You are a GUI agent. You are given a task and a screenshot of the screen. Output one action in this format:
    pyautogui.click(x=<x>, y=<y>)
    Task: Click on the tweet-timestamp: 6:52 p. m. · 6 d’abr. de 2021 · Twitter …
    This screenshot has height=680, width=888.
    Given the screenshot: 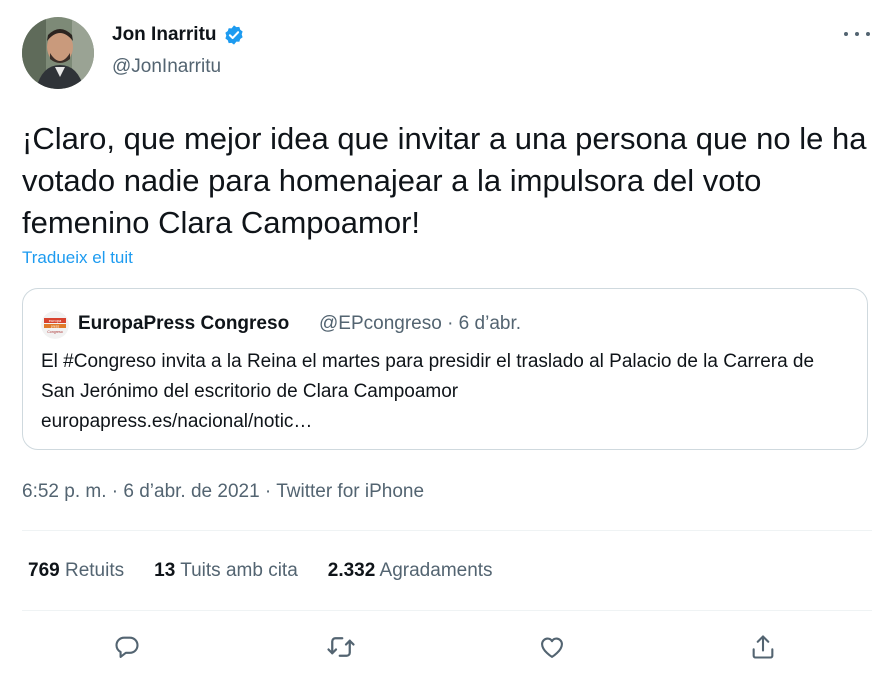 What is the action you would take?
    pyautogui.click(x=223, y=492)
    